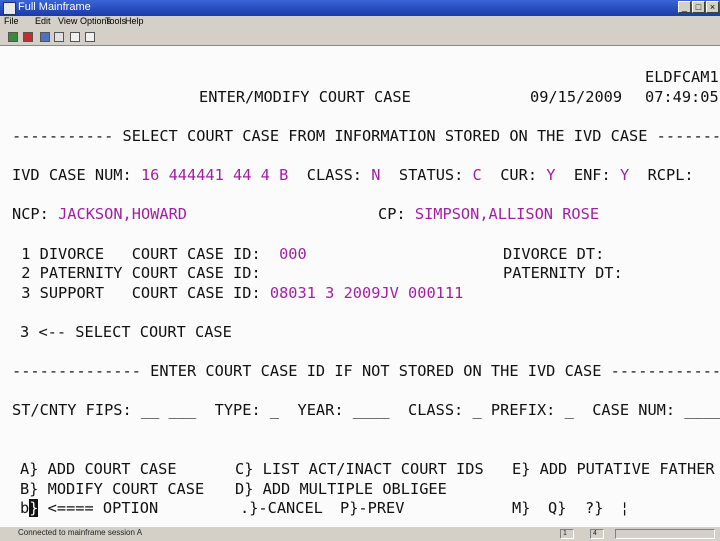 This screenshot has width=720, height=541. What do you see at coordinates (214, 175) in the screenshot?
I see `ivd-value: 16 444441 44 4 B` at bounding box center [214, 175].